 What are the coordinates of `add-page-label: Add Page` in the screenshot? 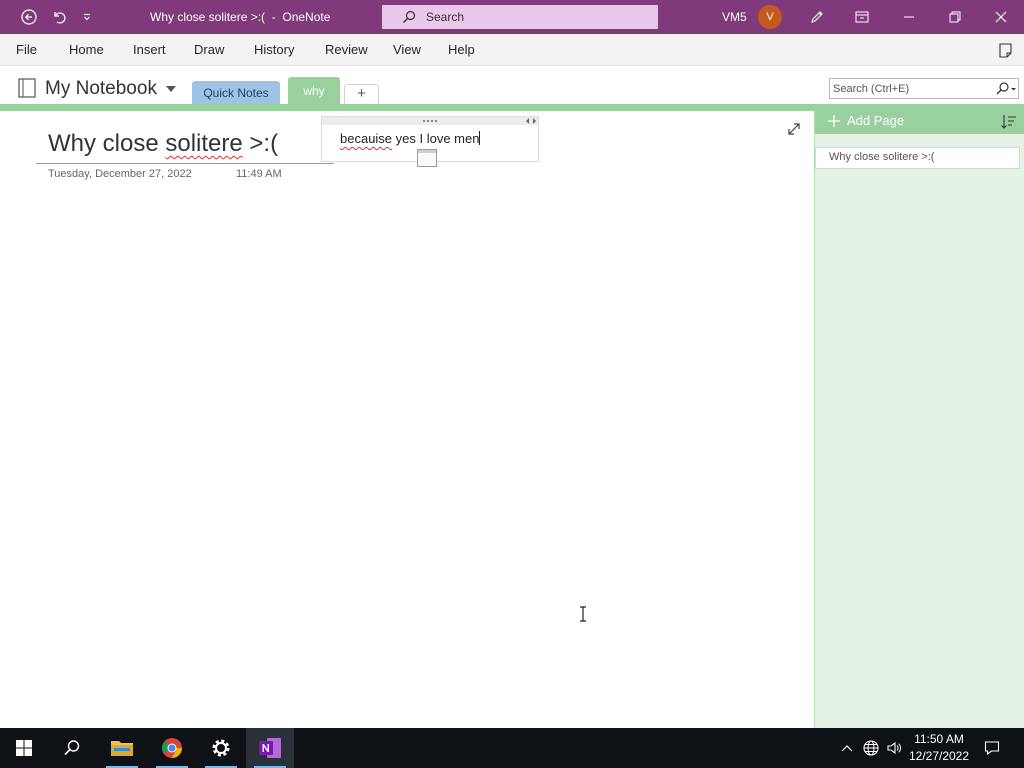 It's located at (876, 120).